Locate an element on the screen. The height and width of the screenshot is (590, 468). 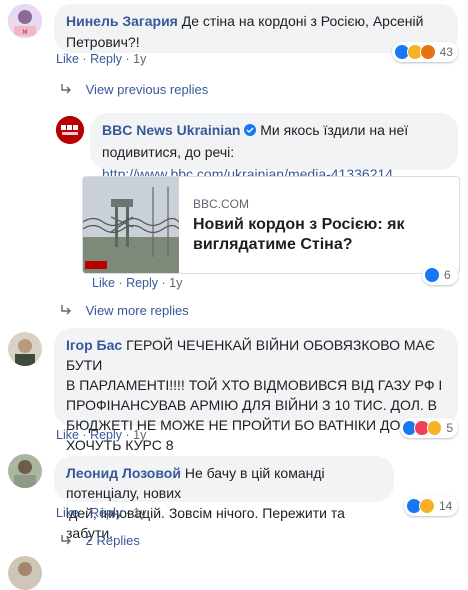
avatar: M is located at coordinates (25, 21).